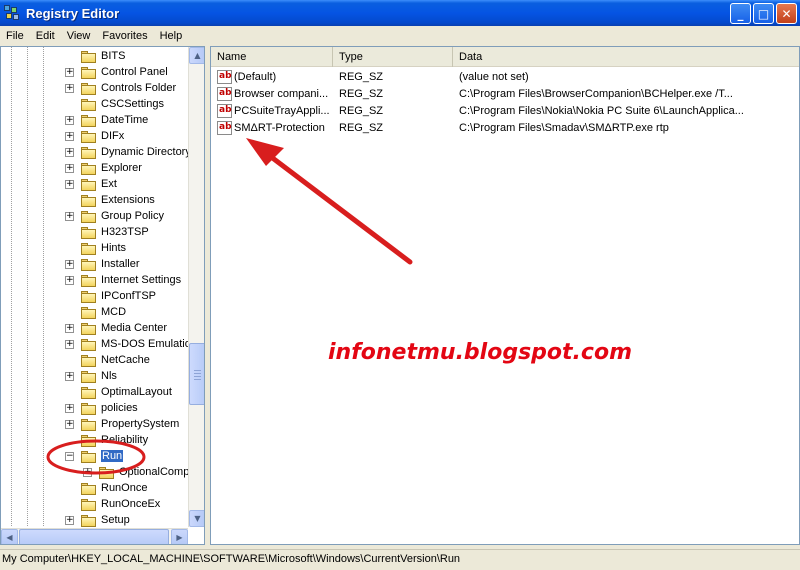 The image size is (800, 570). Describe the element at coordinates (94, 409) in the screenshot. I see `tree-item-policies: + policies` at that location.